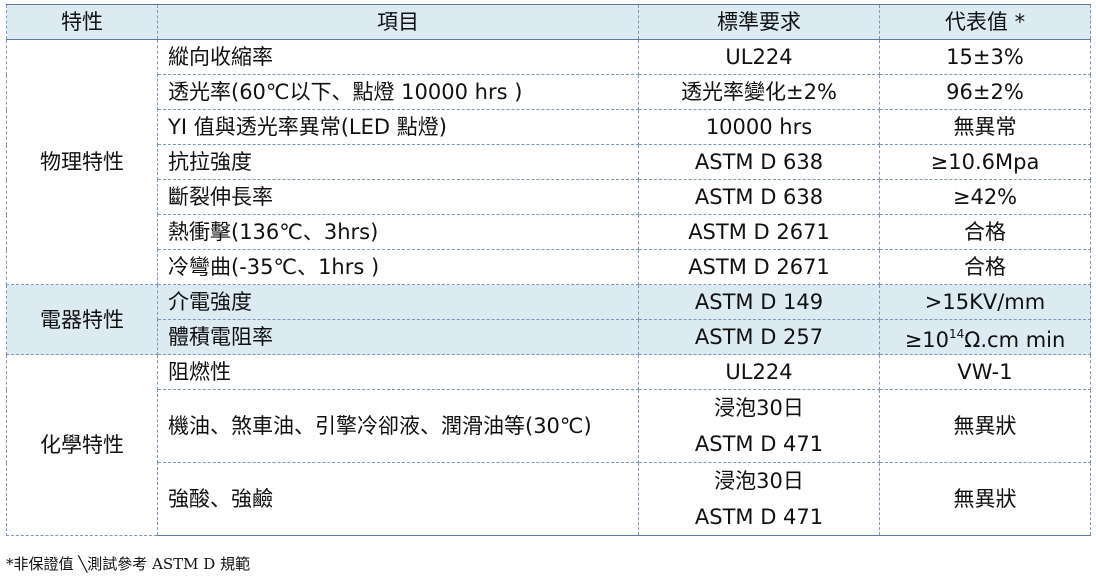  What do you see at coordinates (759, 127) in the screenshot?
I see `row-standard: 10000 hrs` at bounding box center [759, 127].